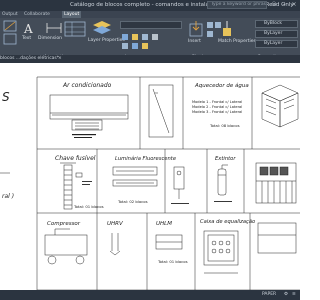 Image resolution: width=320 pixels, height=300 pixels. Describe the element at coordinates (269, 295) in the screenshot. I see `paper-space-indicator: PAPER` at that location.